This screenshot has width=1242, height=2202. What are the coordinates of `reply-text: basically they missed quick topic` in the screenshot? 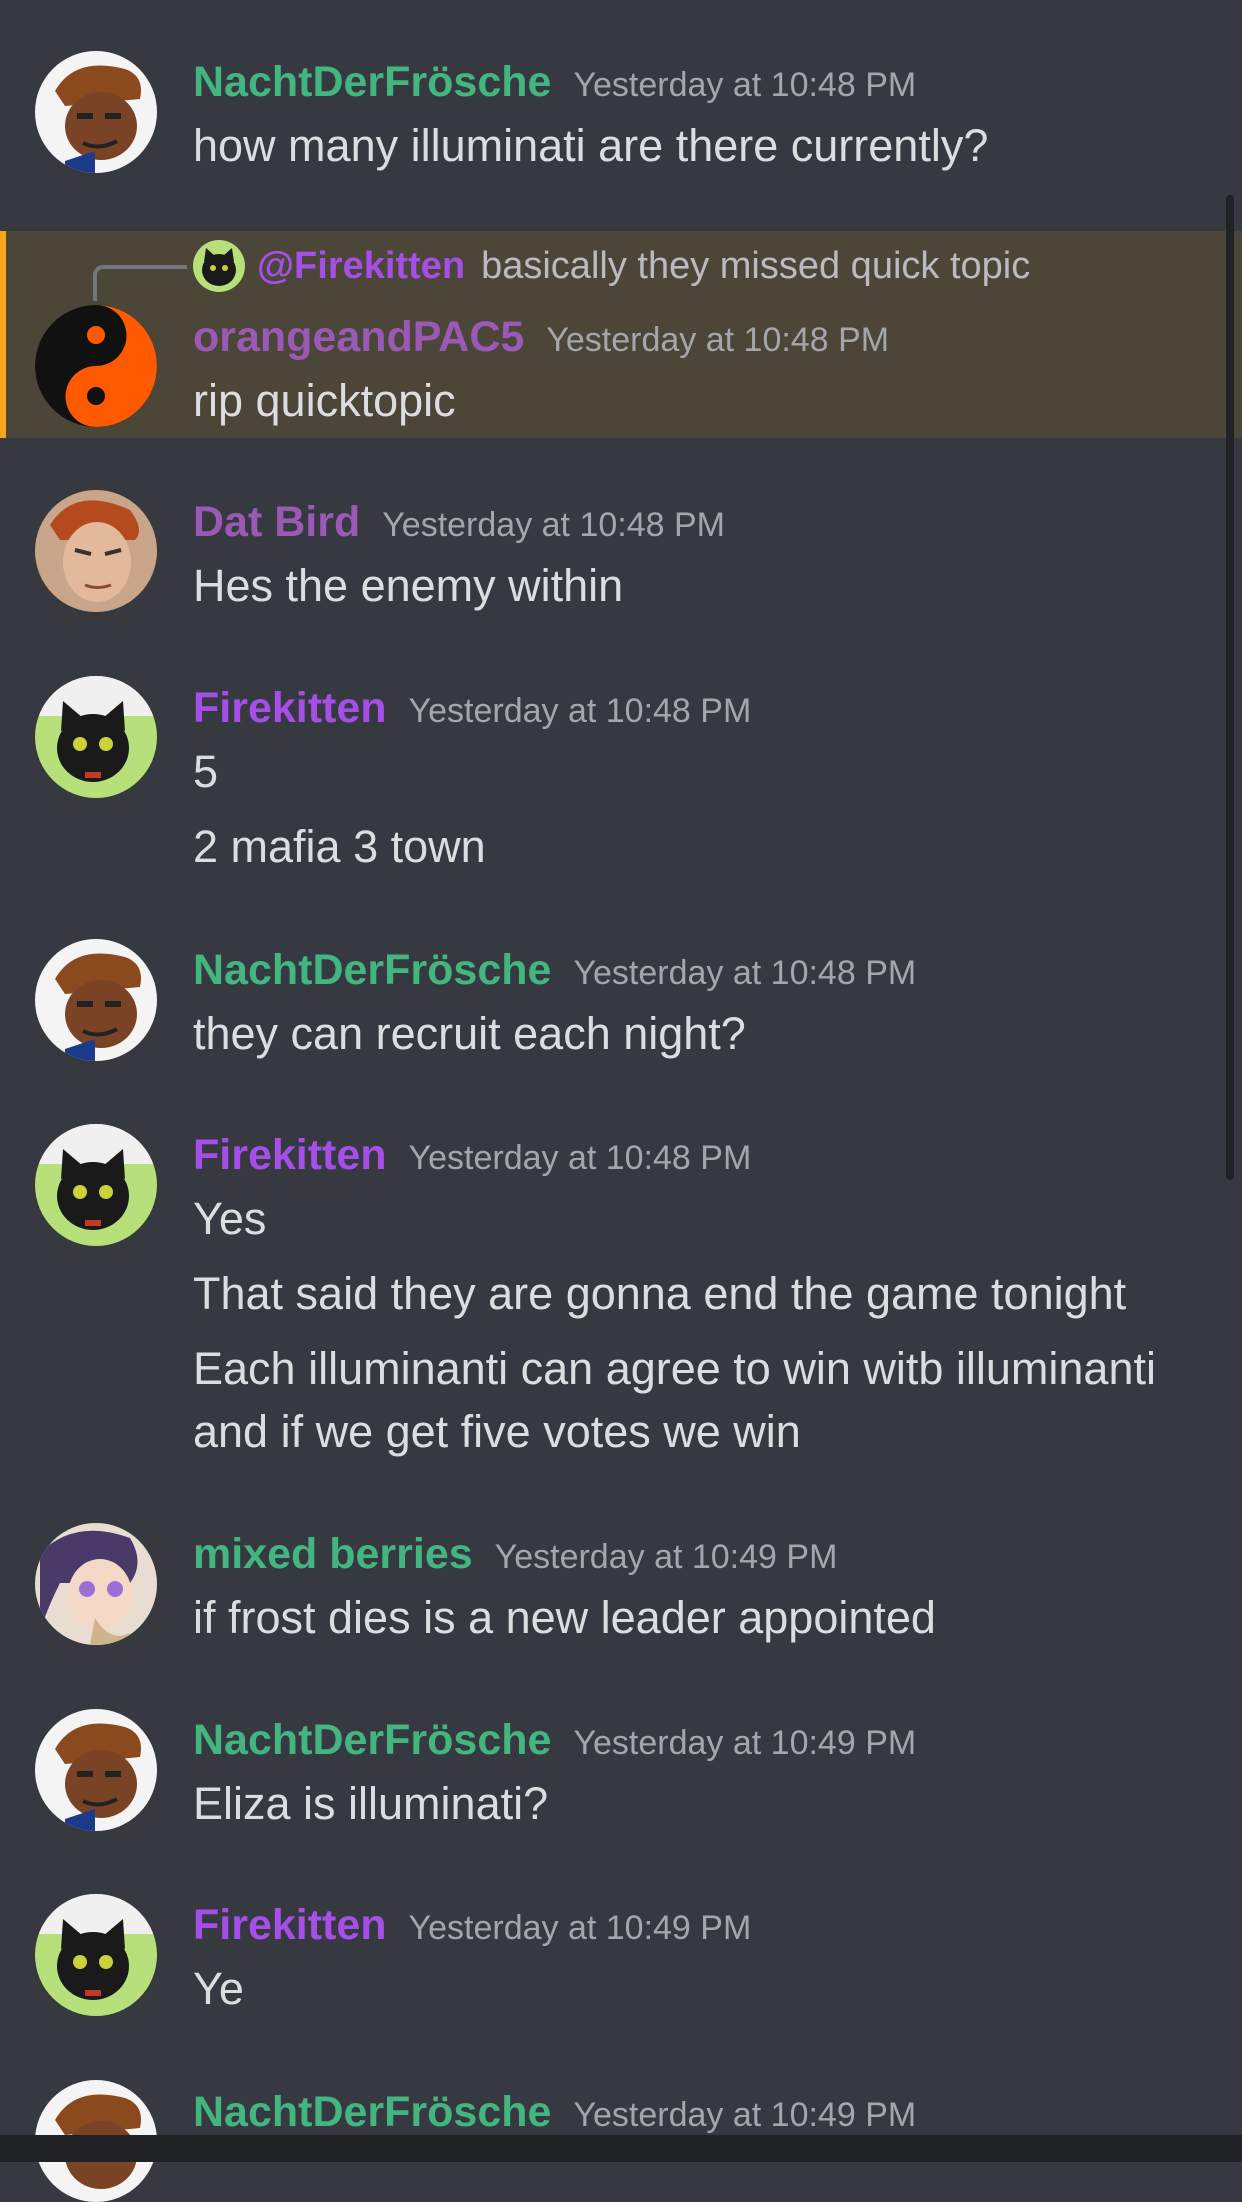 It's located at (756, 265).